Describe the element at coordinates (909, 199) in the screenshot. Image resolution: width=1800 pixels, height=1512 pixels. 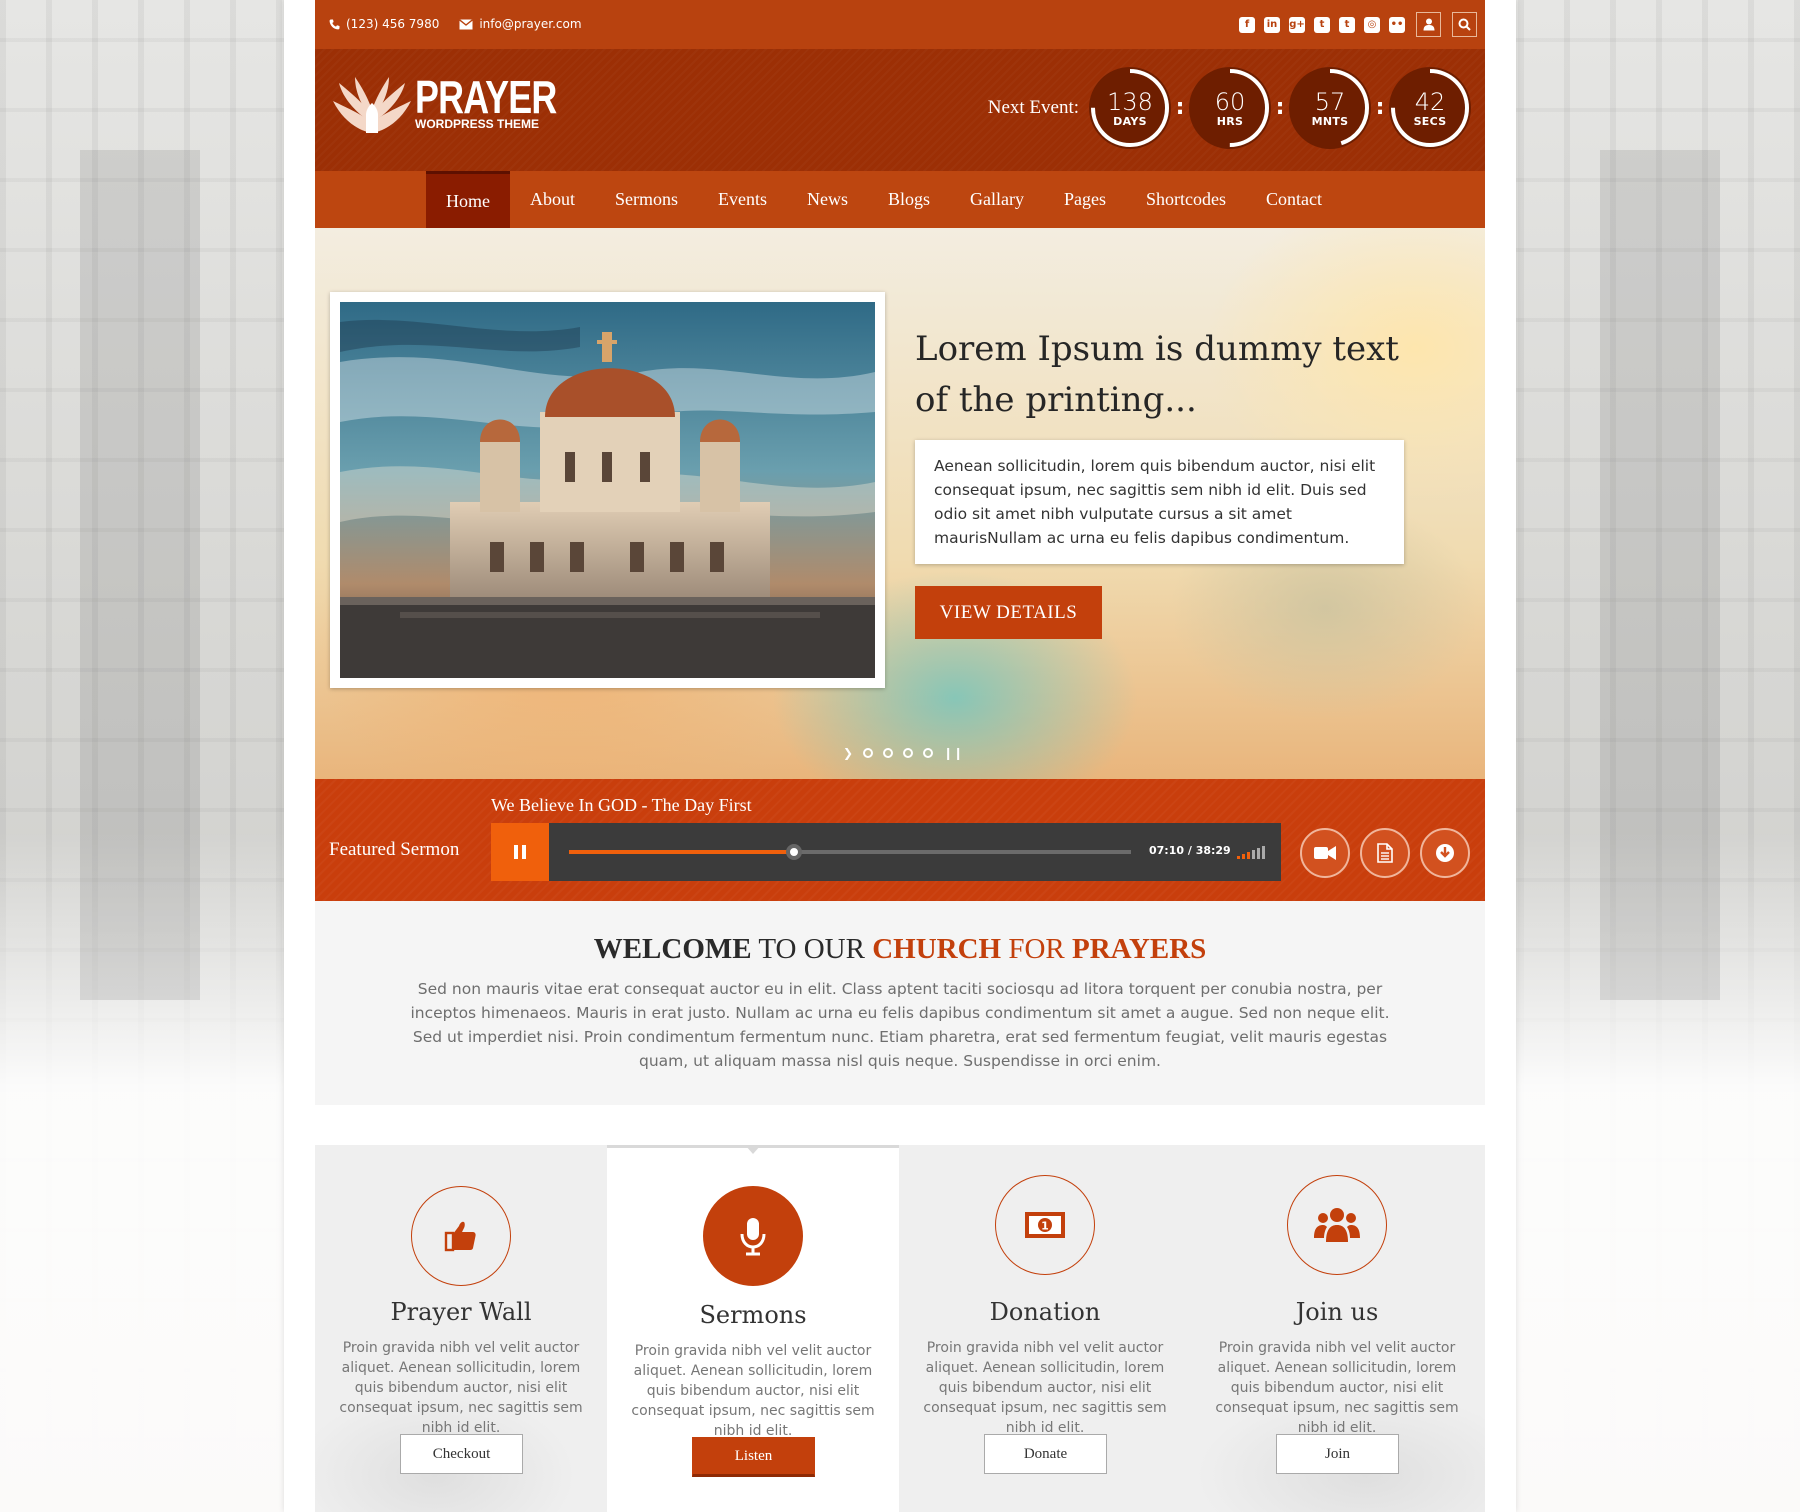
I see `nav-item-blogs: Blogs` at that location.